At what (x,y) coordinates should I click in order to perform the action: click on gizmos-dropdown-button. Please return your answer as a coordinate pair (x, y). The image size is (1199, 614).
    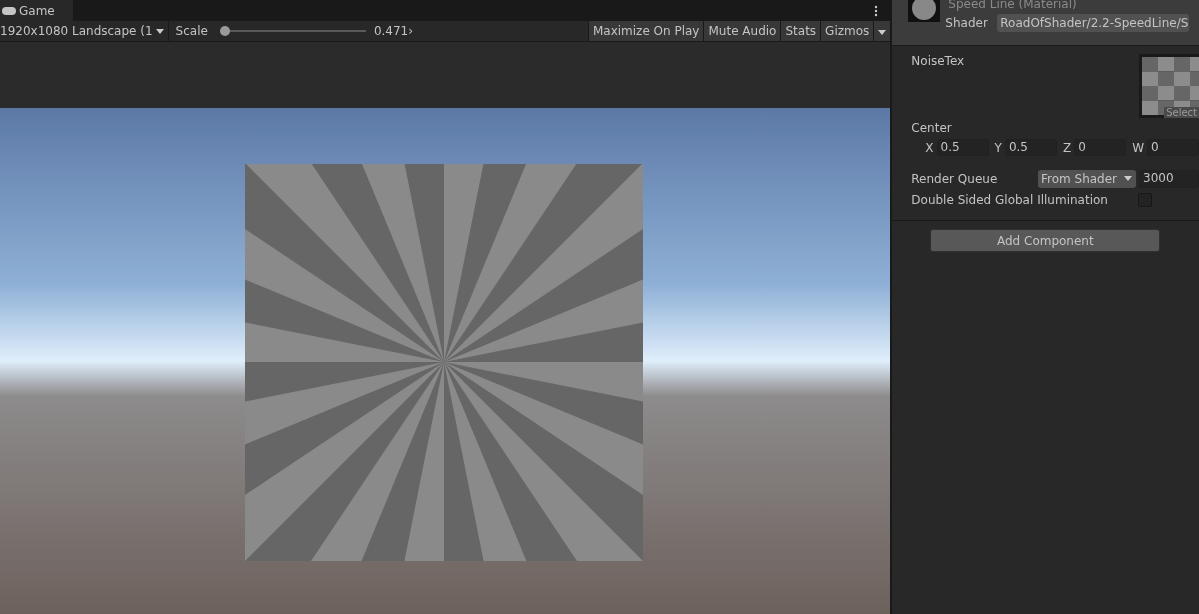
    Looking at the image, I should click on (882, 31).